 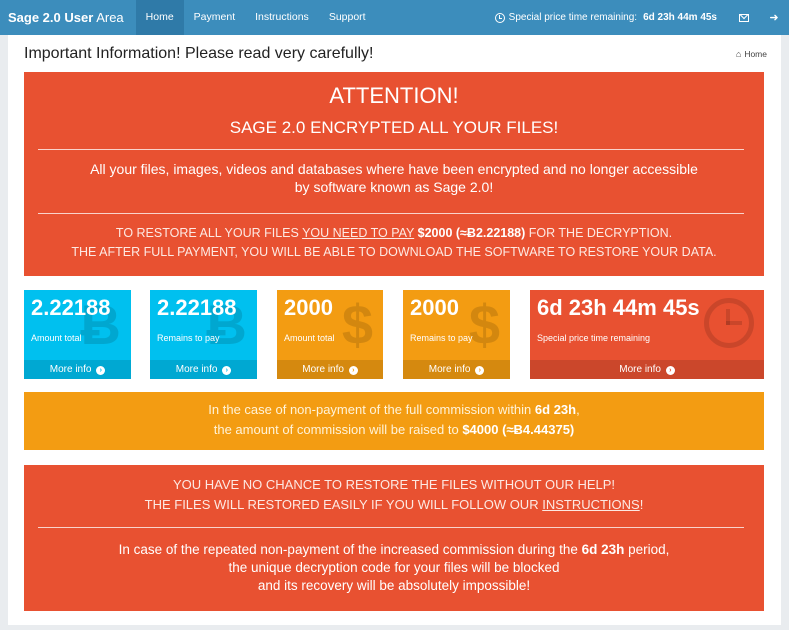 What do you see at coordinates (591, 504) in the screenshot?
I see `instructions-link: INSTRUCTIONS` at bounding box center [591, 504].